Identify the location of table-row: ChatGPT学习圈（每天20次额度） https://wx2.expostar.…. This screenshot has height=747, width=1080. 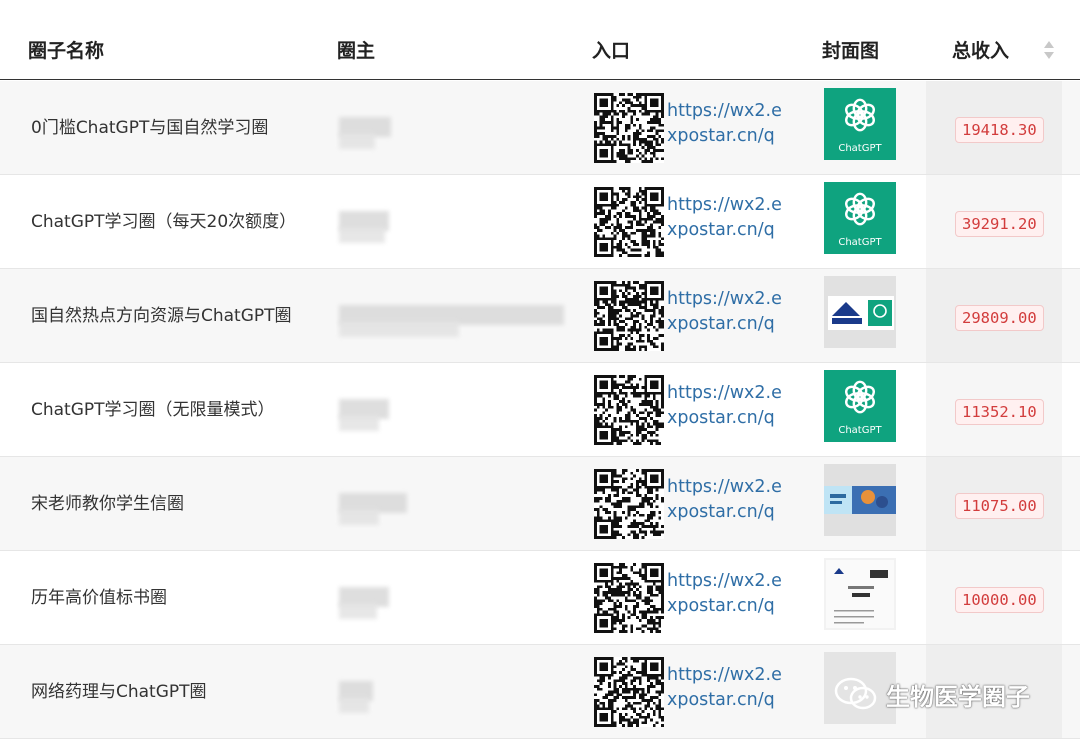
(540, 222).